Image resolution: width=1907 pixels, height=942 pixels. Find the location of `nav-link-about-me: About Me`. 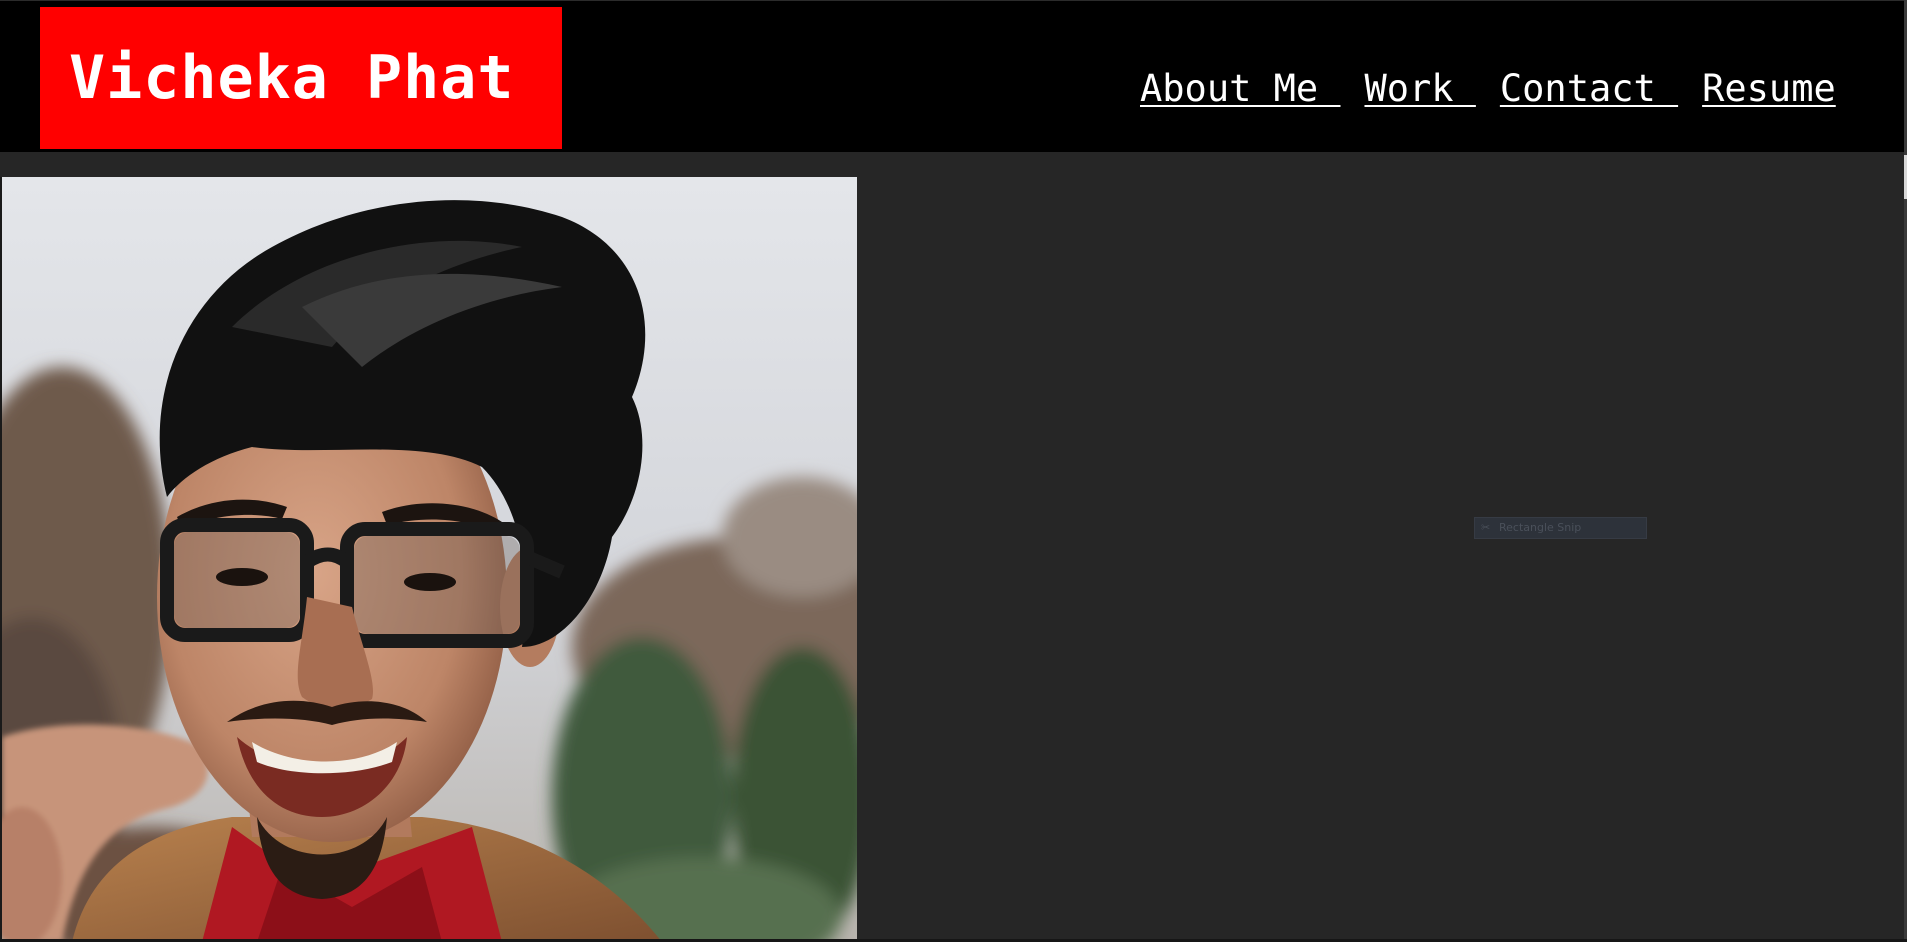

nav-link-about-me: About Me is located at coordinates (1240, 88).